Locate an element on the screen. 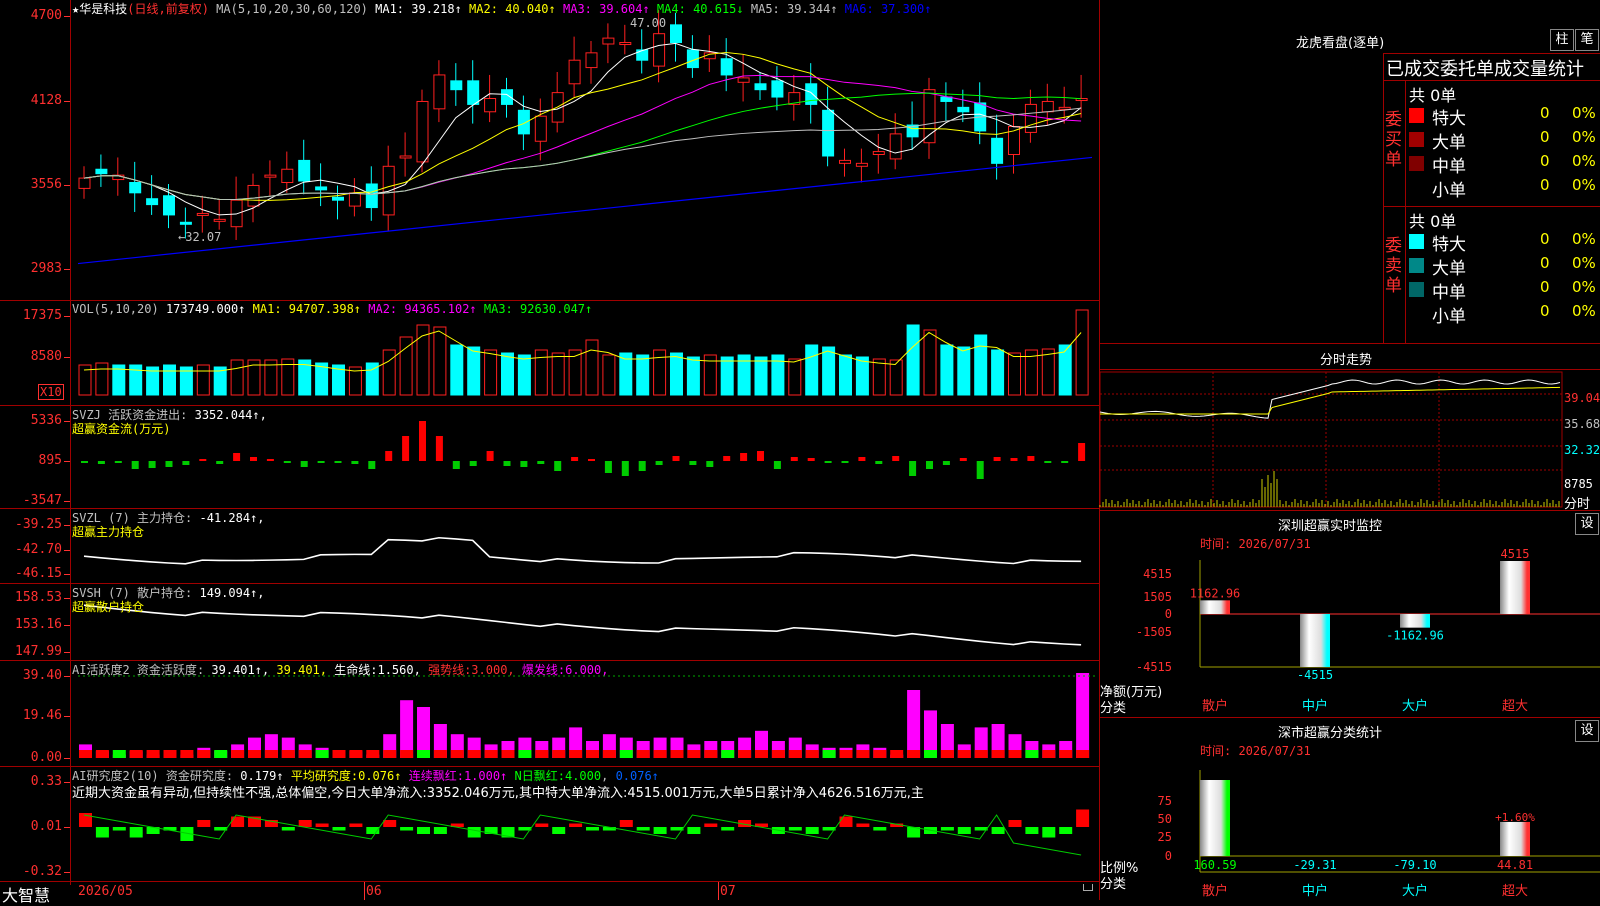  ai2-avg-label: 平均研究度: is located at coordinates (324, 776).